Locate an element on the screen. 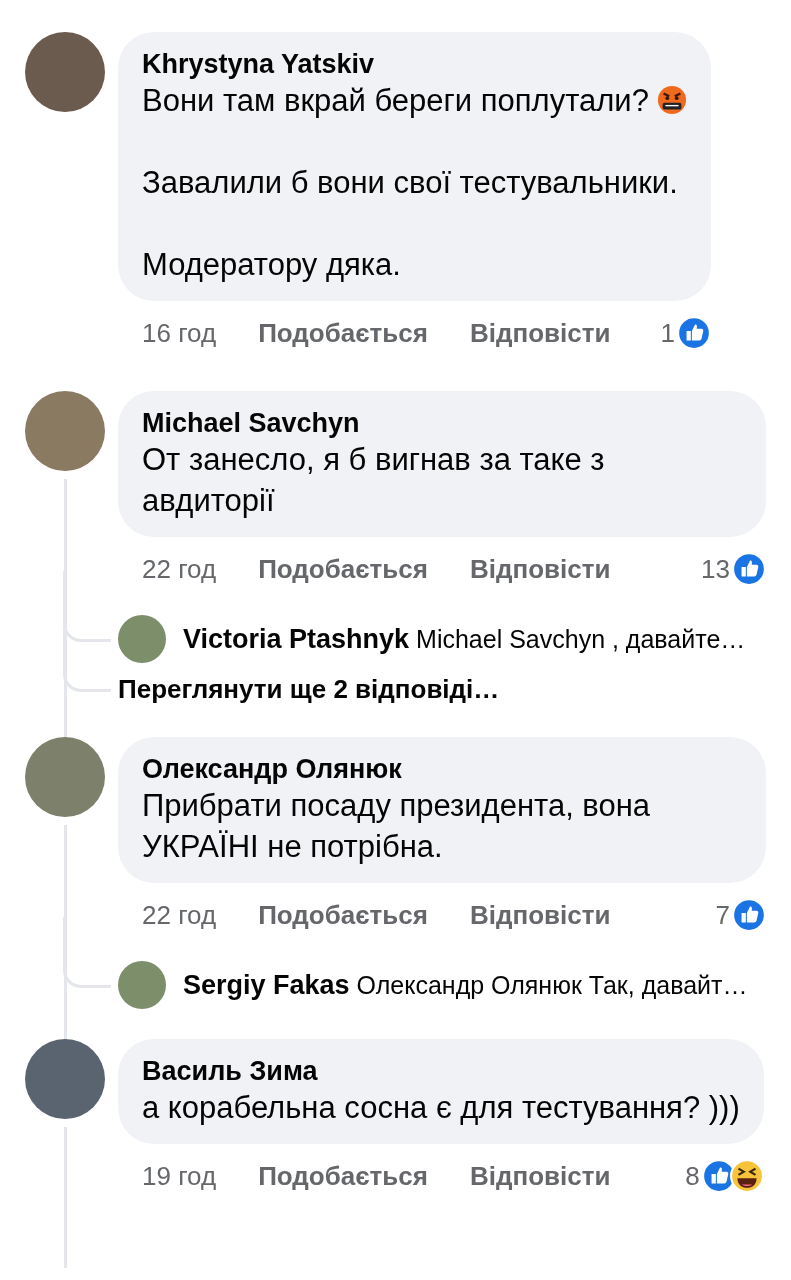 This screenshot has height=1280, width=791. comment-text: Завалили б вони свої тестувальники. is located at coordinates (410, 183).